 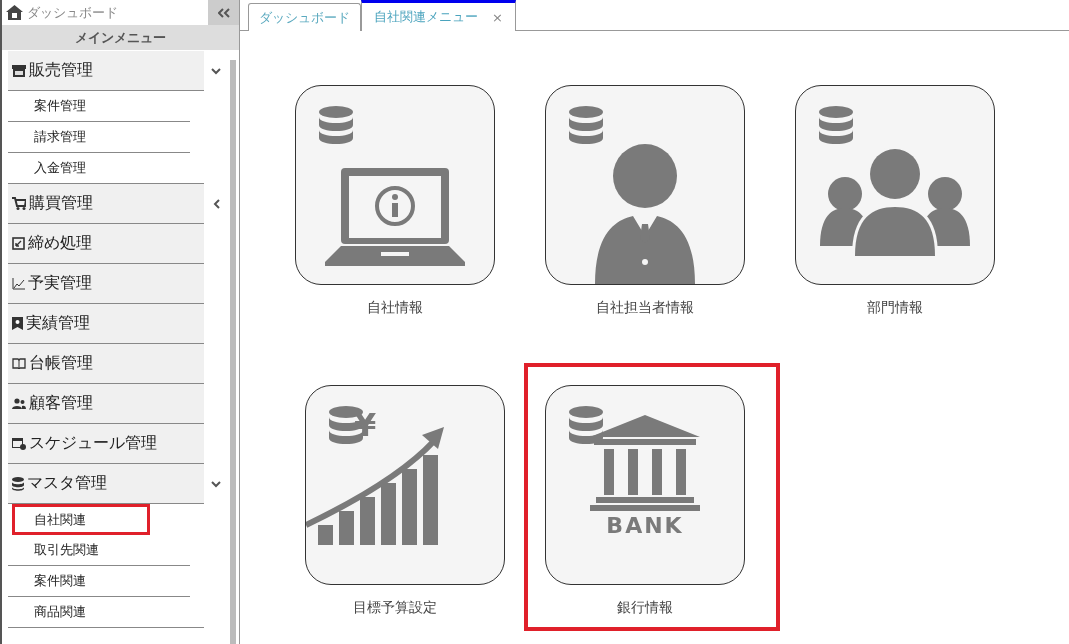 What do you see at coordinates (99, 106) in the screenshot?
I see `submenu-item: 案件管理` at bounding box center [99, 106].